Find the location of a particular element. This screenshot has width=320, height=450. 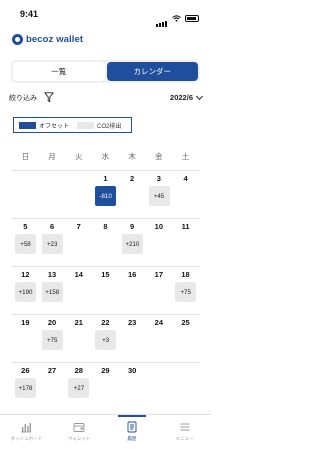

nav-menu: メニュー is located at coordinates (184, 432).